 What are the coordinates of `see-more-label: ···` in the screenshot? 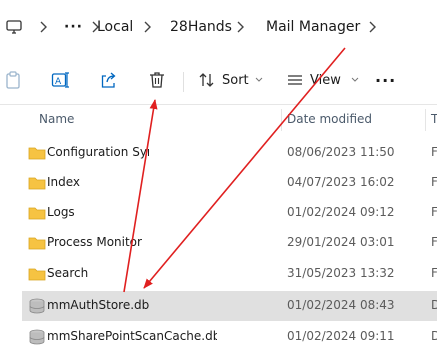 It's located at (386, 80).